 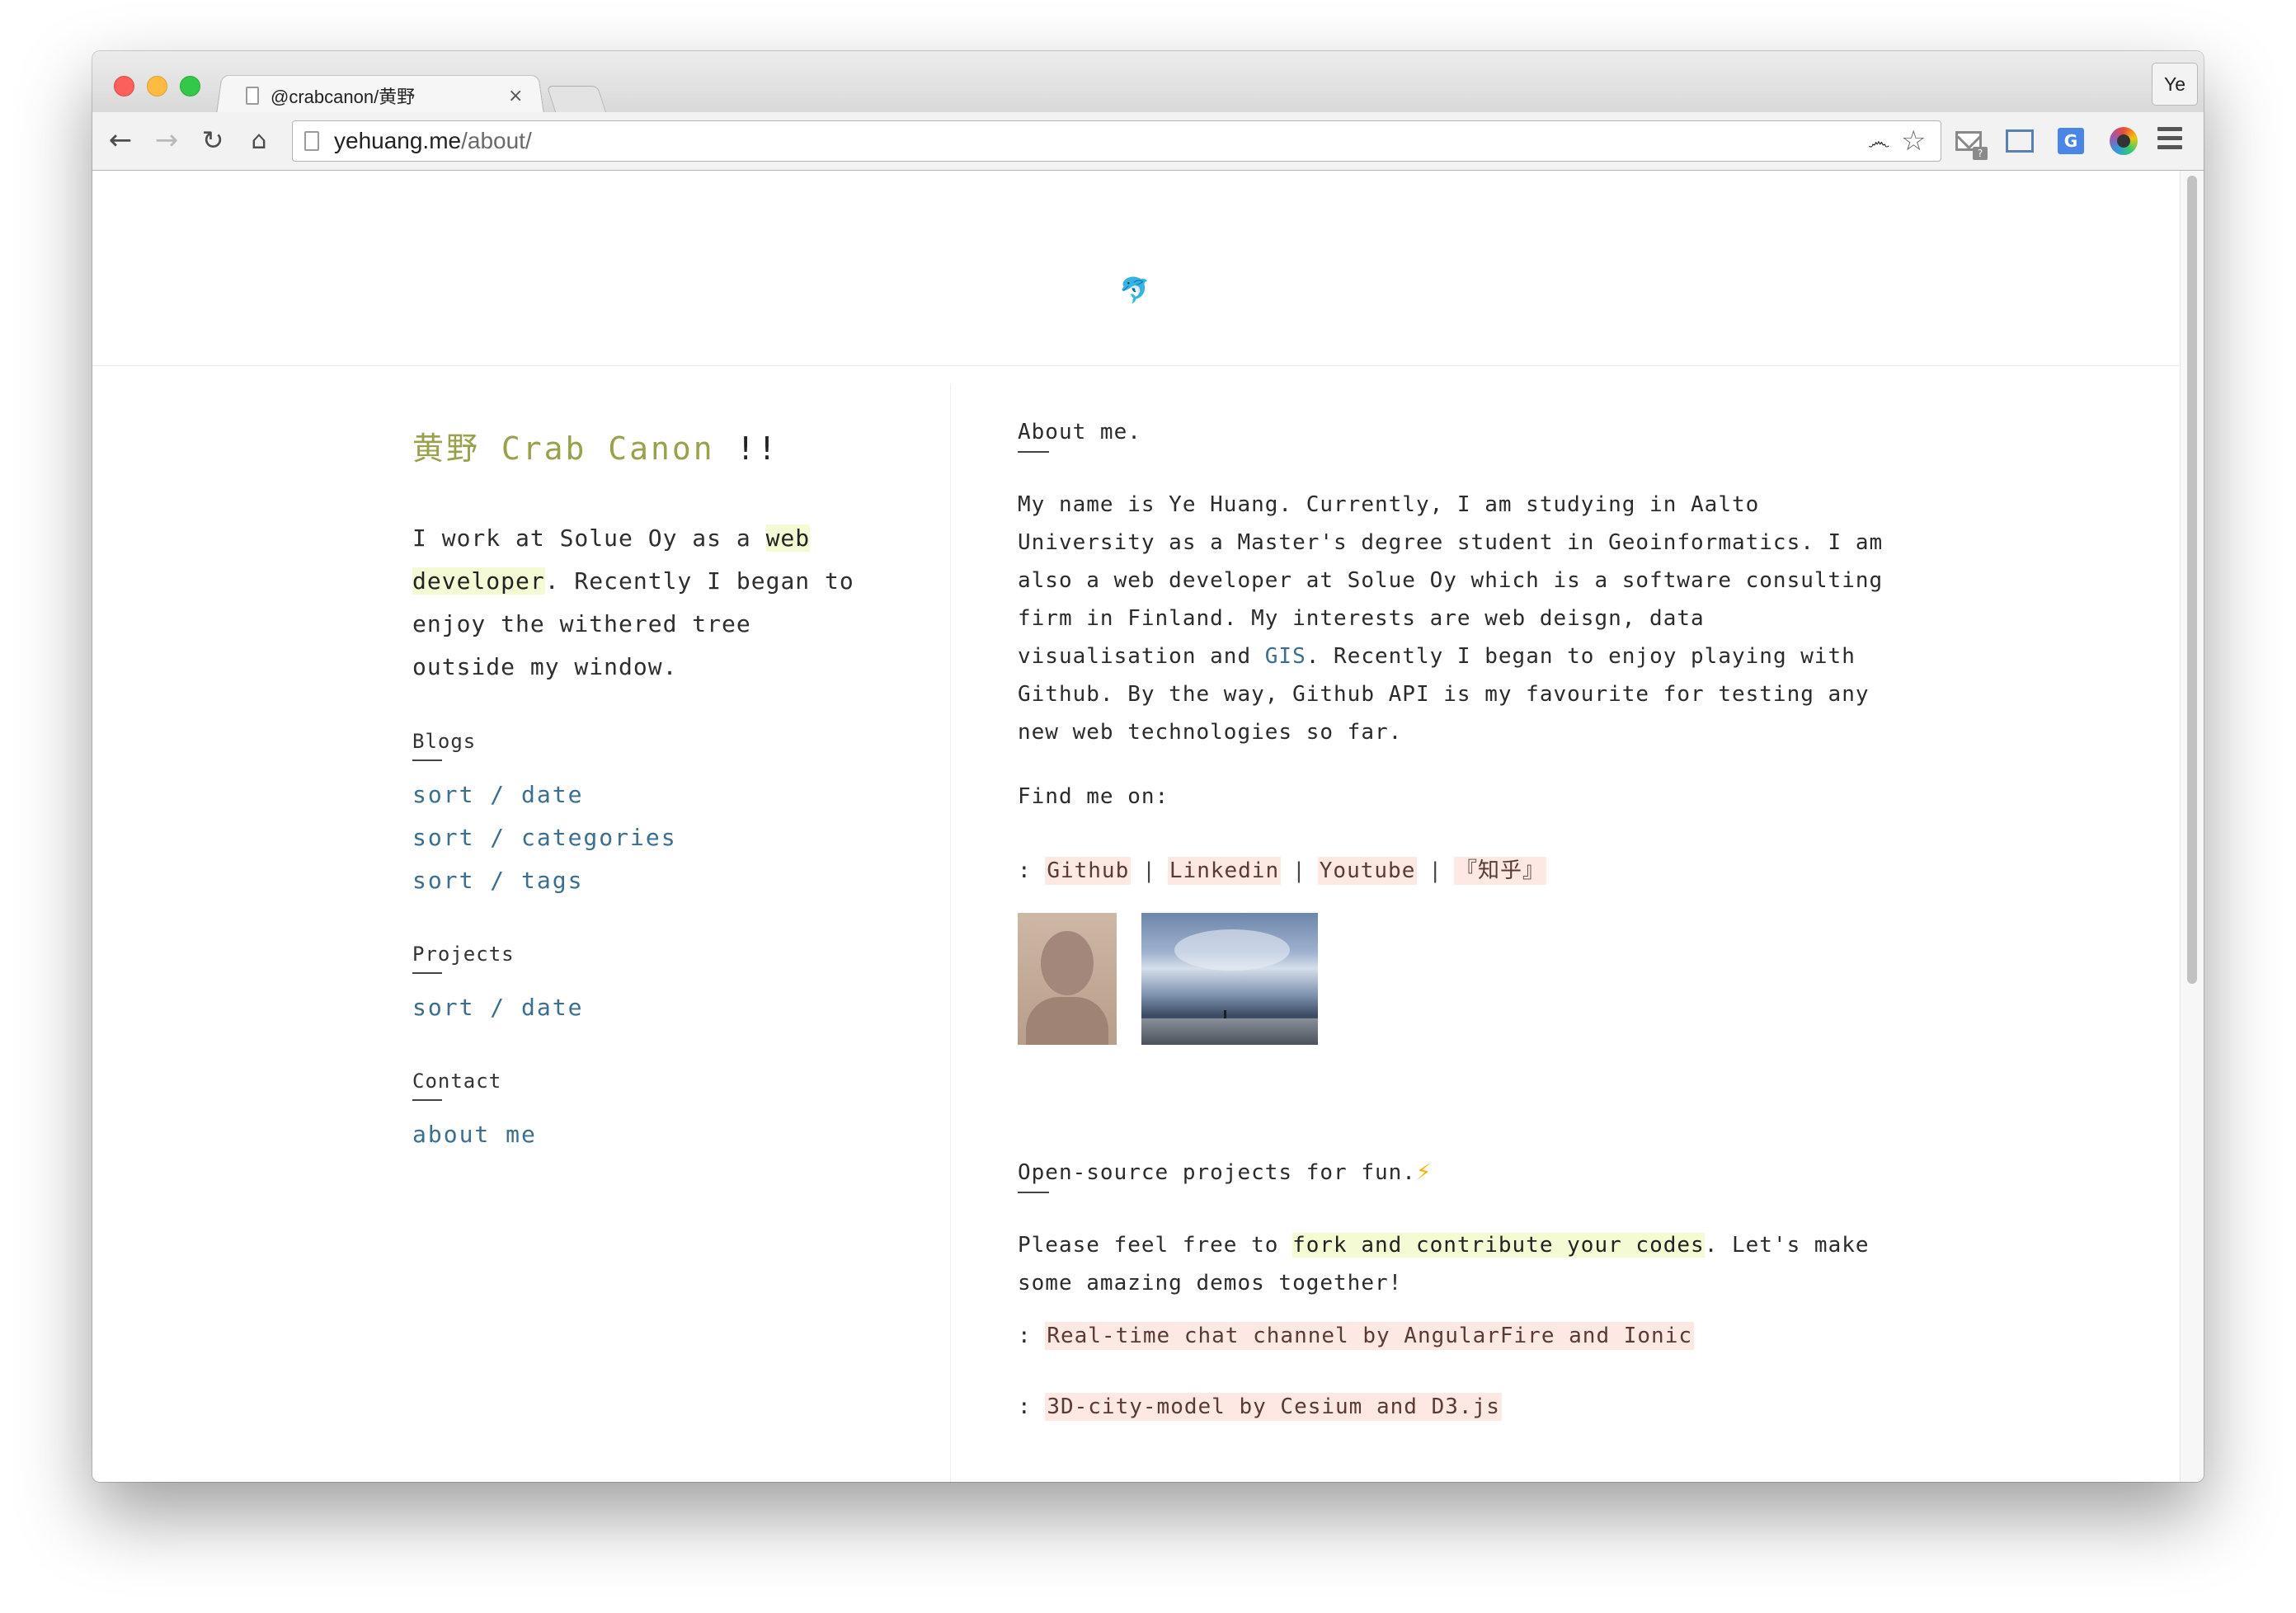 I want to click on site-header: 🐬, so click(x=1136, y=269).